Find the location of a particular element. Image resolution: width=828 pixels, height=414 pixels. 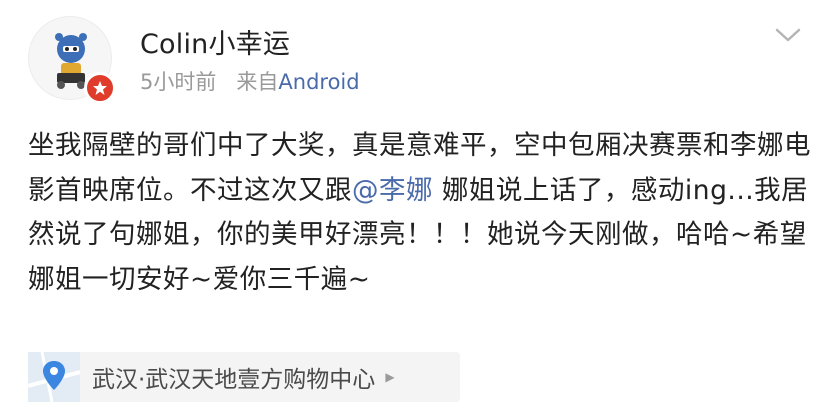

location-label: 武汉·武汉天地壹方购物中心 is located at coordinates (234, 380).